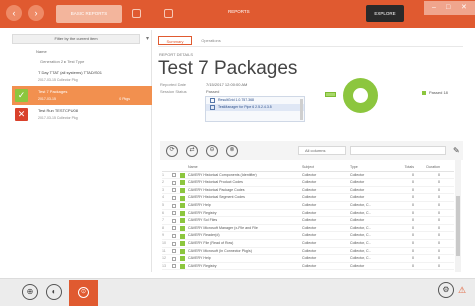  What do you see at coordinates (367, 168) in the screenshot?
I see `column-header-type: Type` at bounding box center [367, 168].